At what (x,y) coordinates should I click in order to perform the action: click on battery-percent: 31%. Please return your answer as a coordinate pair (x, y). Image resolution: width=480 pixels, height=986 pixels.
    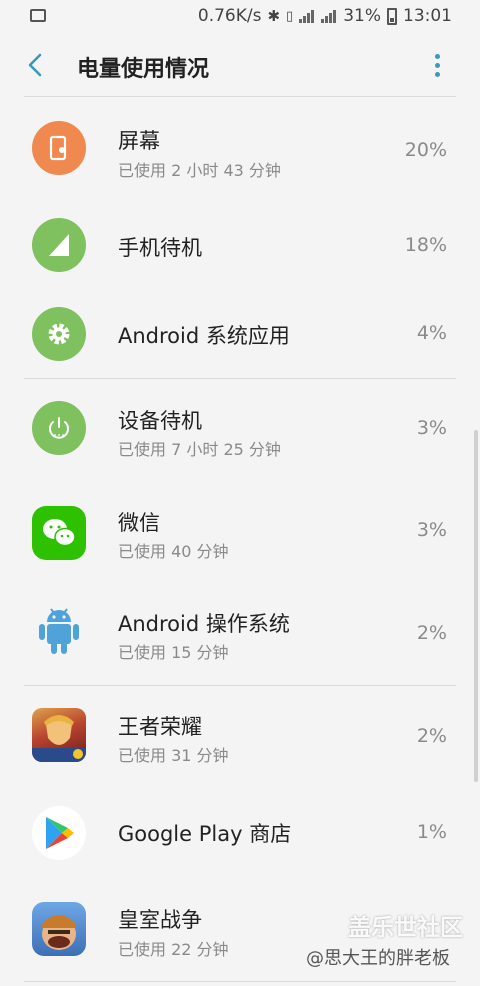
    Looking at the image, I should click on (362, 16).